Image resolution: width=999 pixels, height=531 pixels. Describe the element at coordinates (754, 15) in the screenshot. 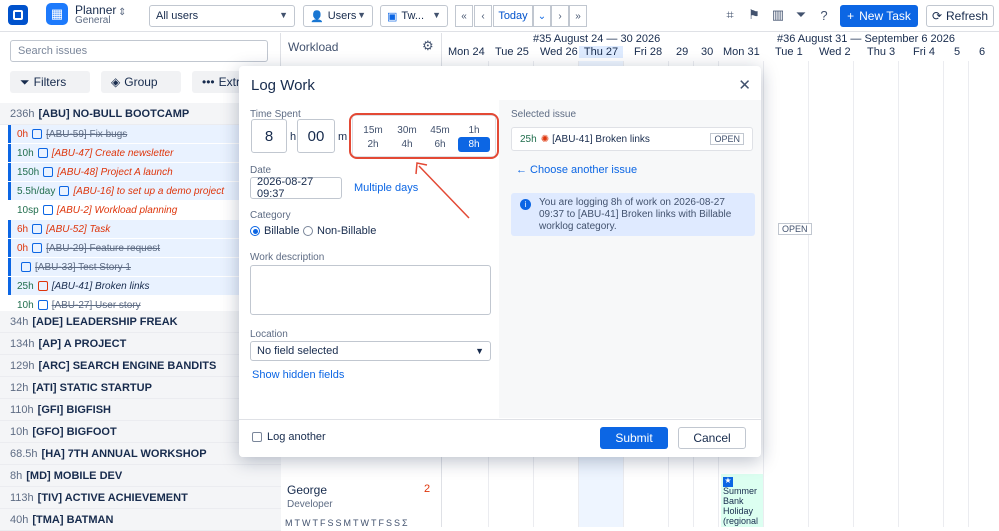

I see `flag-icon: ⚑` at that location.